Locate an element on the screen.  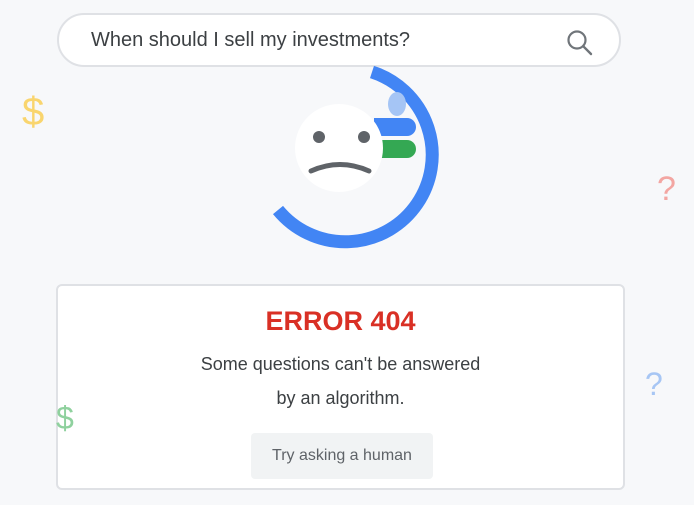
sad-face-illustration is located at coordinates (355, 157).